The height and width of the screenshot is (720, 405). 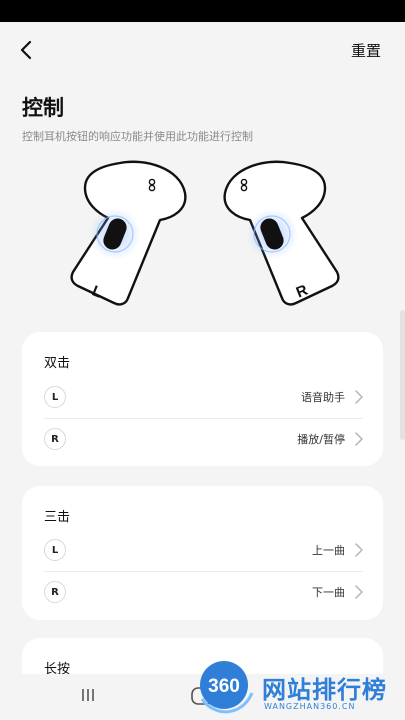 I want to click on top-nav: 重置, so click(x=202, y=50).